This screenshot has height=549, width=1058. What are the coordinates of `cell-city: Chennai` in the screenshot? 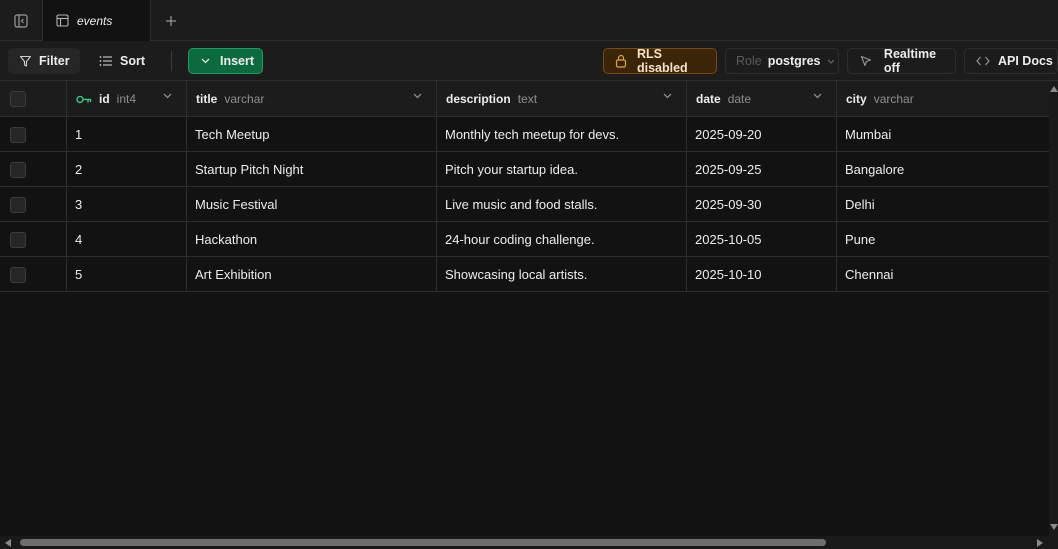 It's located at (943, 274).